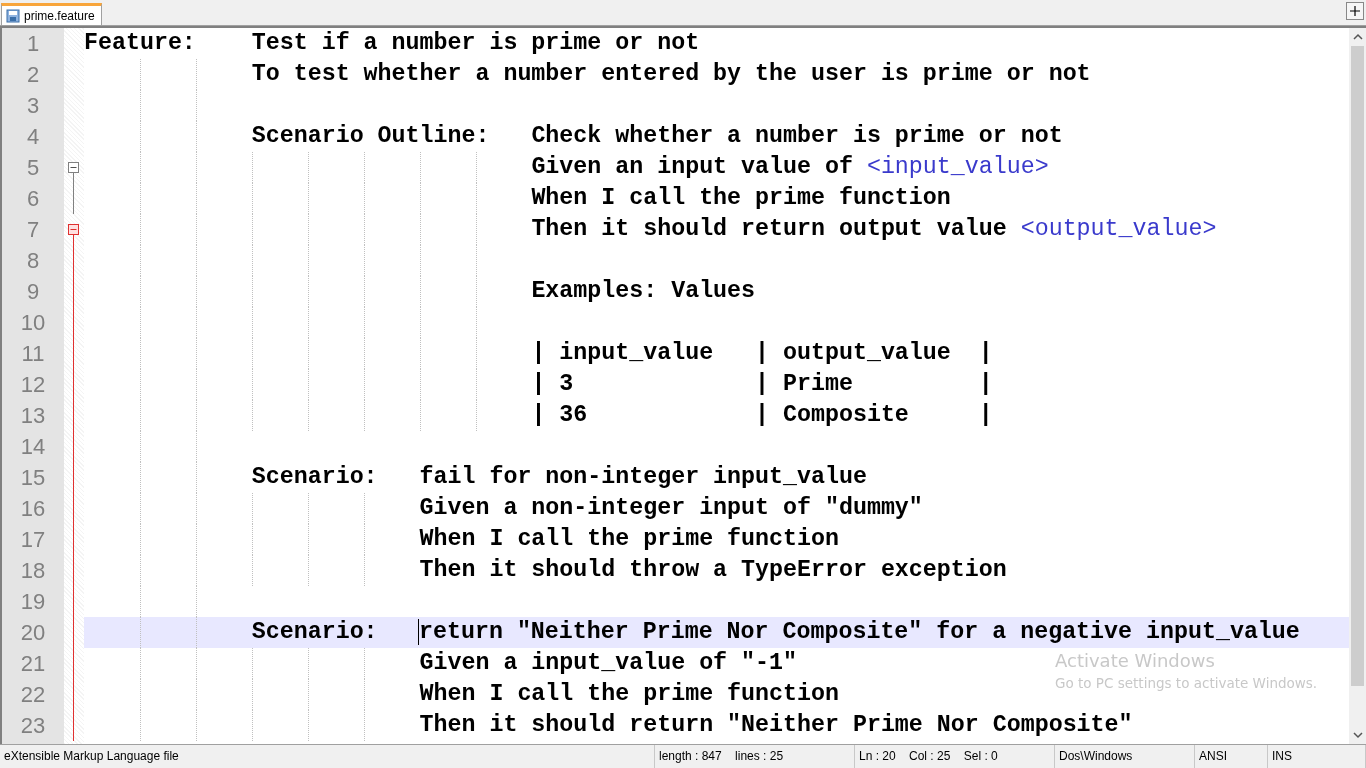  Describe the element at coordinates (1118, 229) in the screenshot. I see `code-variable: <output_value>` at that location.